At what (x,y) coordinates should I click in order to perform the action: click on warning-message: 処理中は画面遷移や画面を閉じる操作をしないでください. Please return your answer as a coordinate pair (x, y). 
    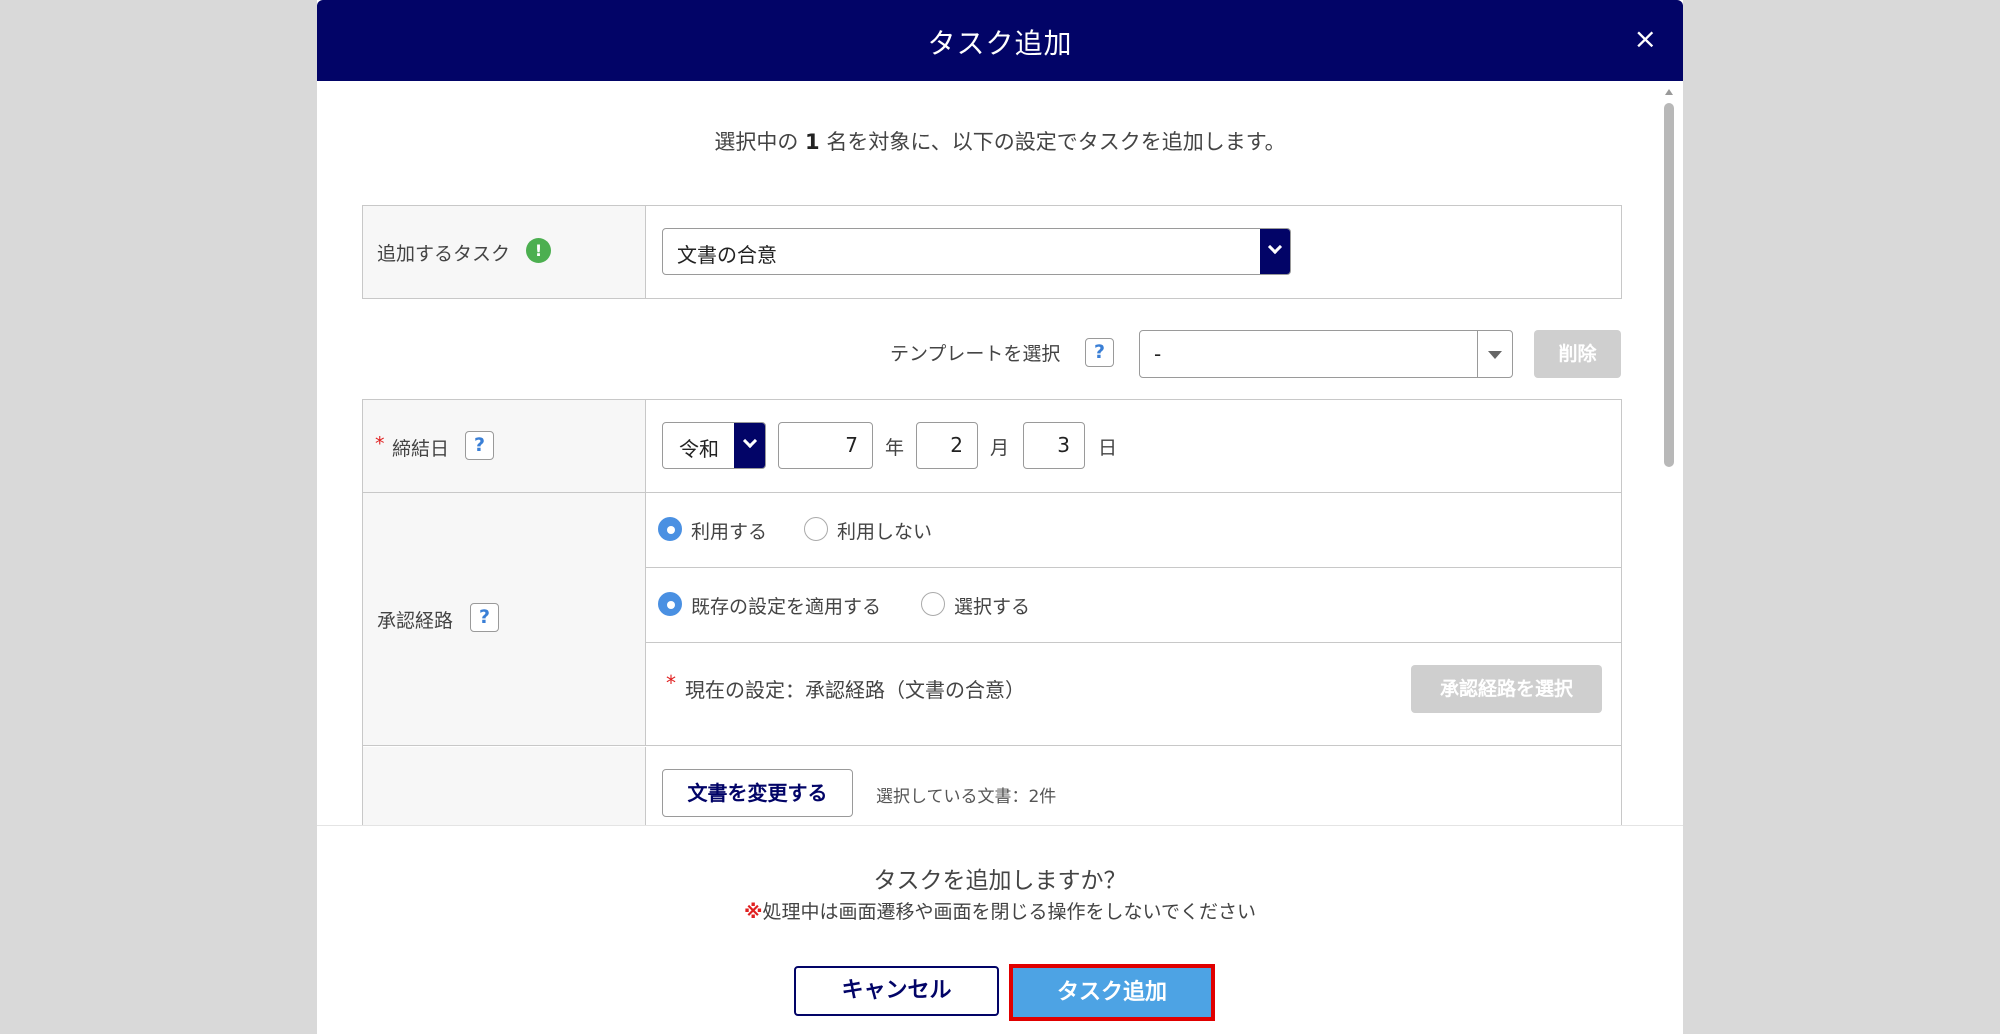
    Looking at the image, I should click on (1009, 912).